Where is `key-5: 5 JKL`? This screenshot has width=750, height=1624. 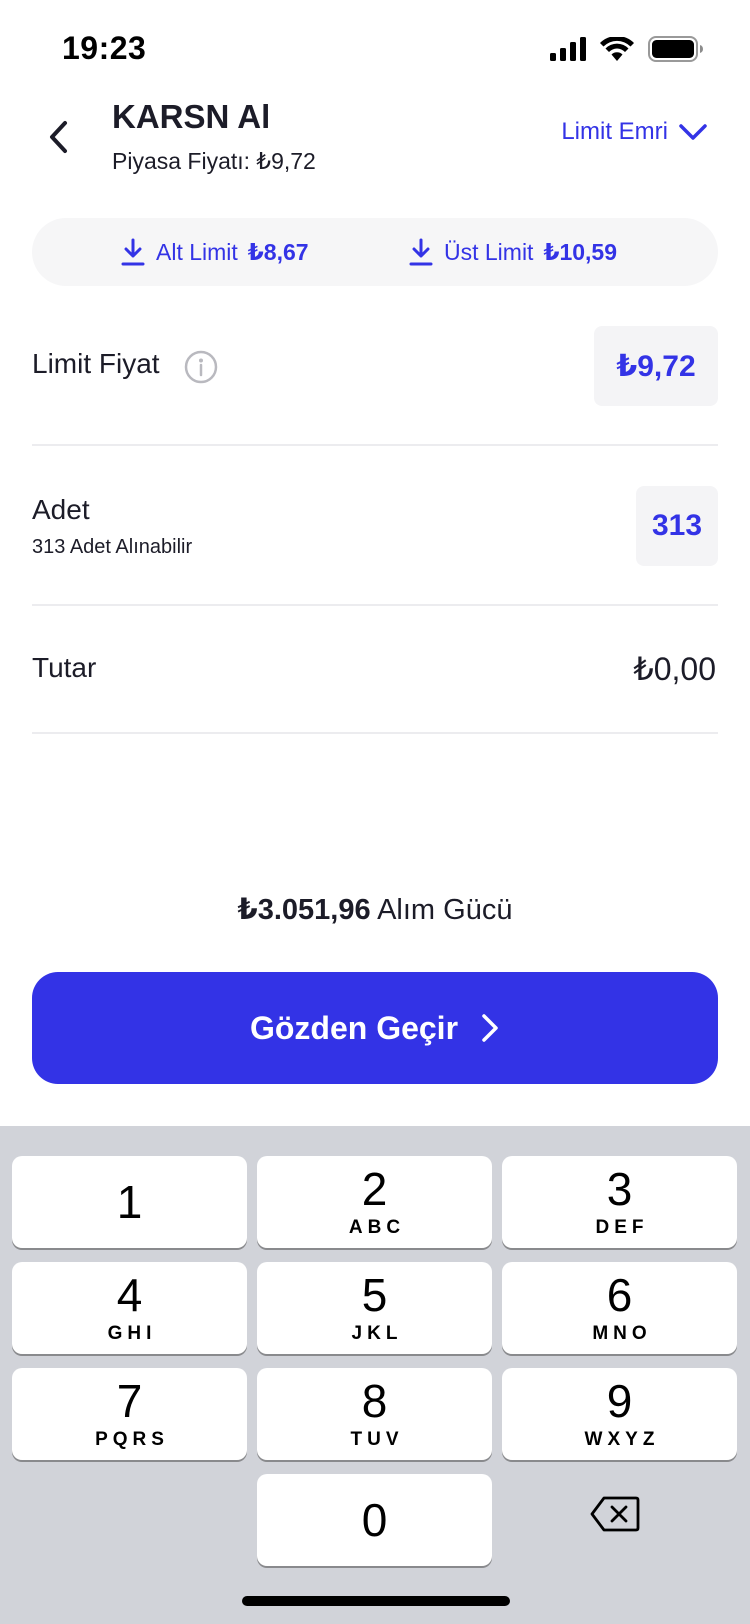 key-5: 5 JKL is located at coordinates (374, 1308).